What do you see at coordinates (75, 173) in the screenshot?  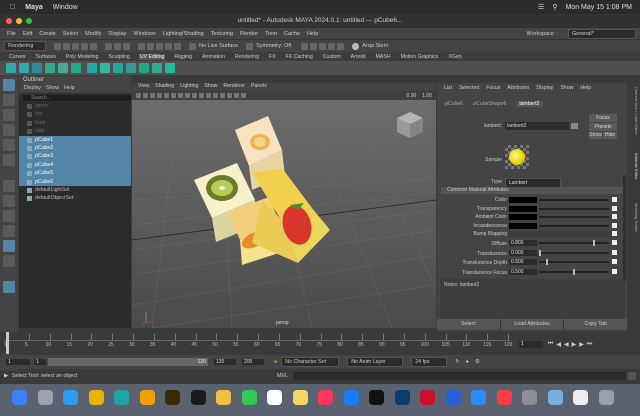 I see `outliner-item: pCube5` at bounding box center [75, 173].